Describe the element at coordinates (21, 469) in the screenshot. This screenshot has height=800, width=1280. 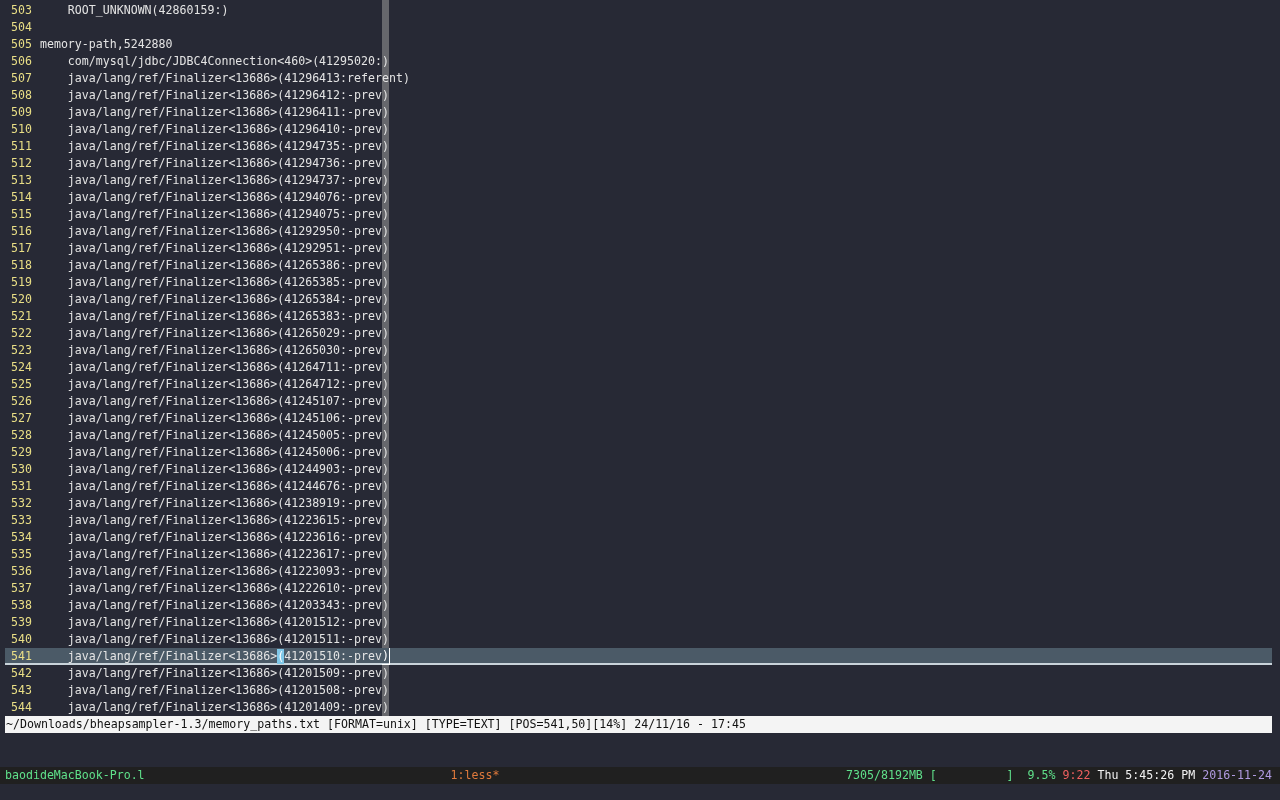
I see `line-number: 530` at that location.